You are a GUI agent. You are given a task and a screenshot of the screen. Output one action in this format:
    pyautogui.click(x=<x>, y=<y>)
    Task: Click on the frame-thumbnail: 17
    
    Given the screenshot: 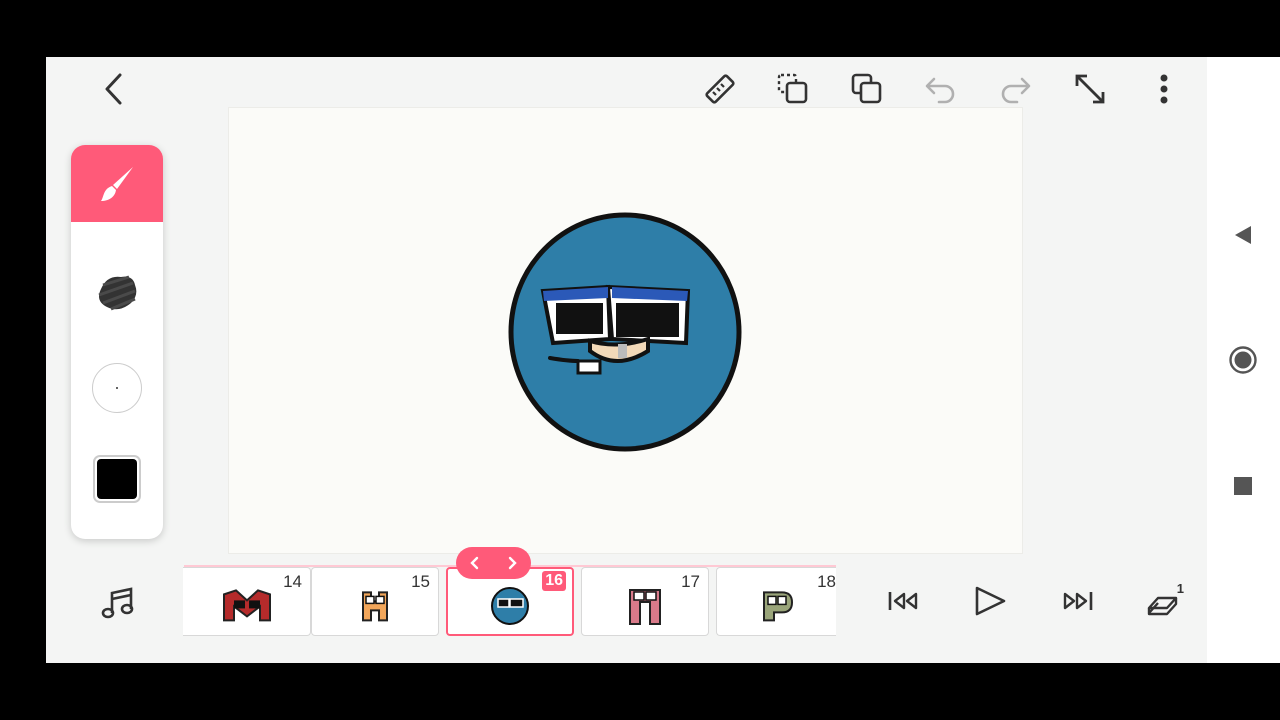 What is the action you would take?
    pyautogui.click(x=645, y=601)
    